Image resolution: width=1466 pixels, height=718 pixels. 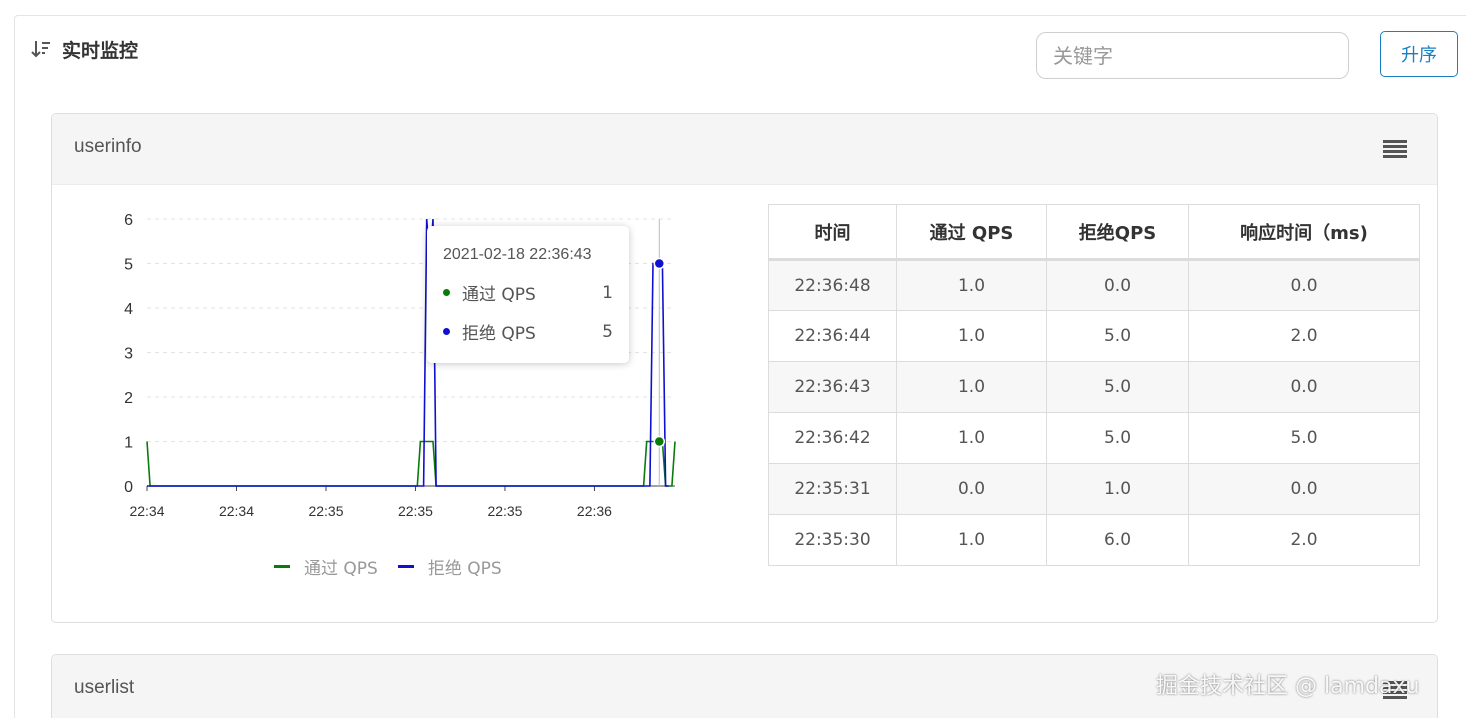 What do you see at coordinates (1117, 540) in the screenshot?
I see `cell-block-qps: 6.0` at bounding box center [1117, 540].